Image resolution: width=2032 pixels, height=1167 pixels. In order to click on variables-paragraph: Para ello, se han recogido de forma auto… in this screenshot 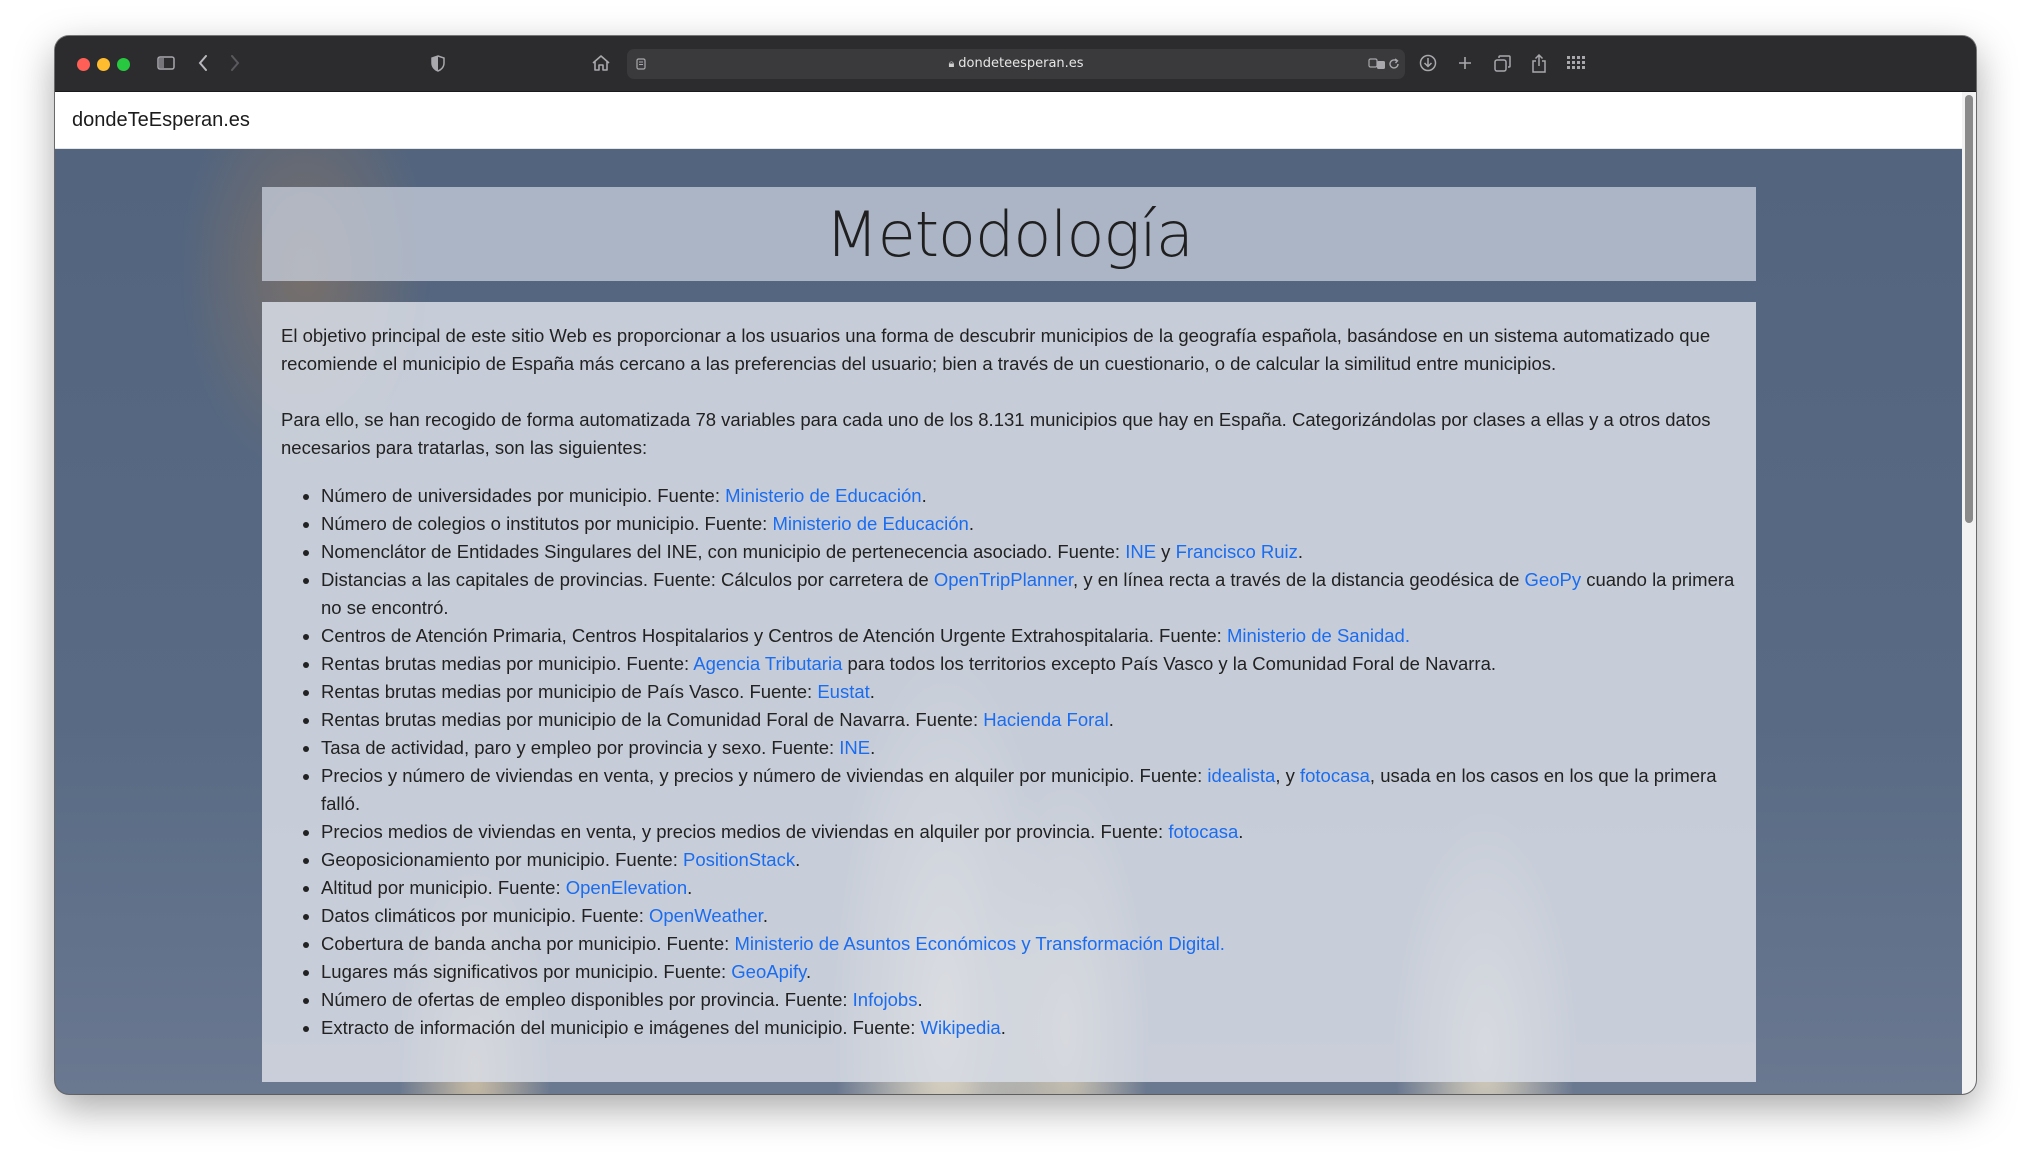, I will do `click(996, 433)`.